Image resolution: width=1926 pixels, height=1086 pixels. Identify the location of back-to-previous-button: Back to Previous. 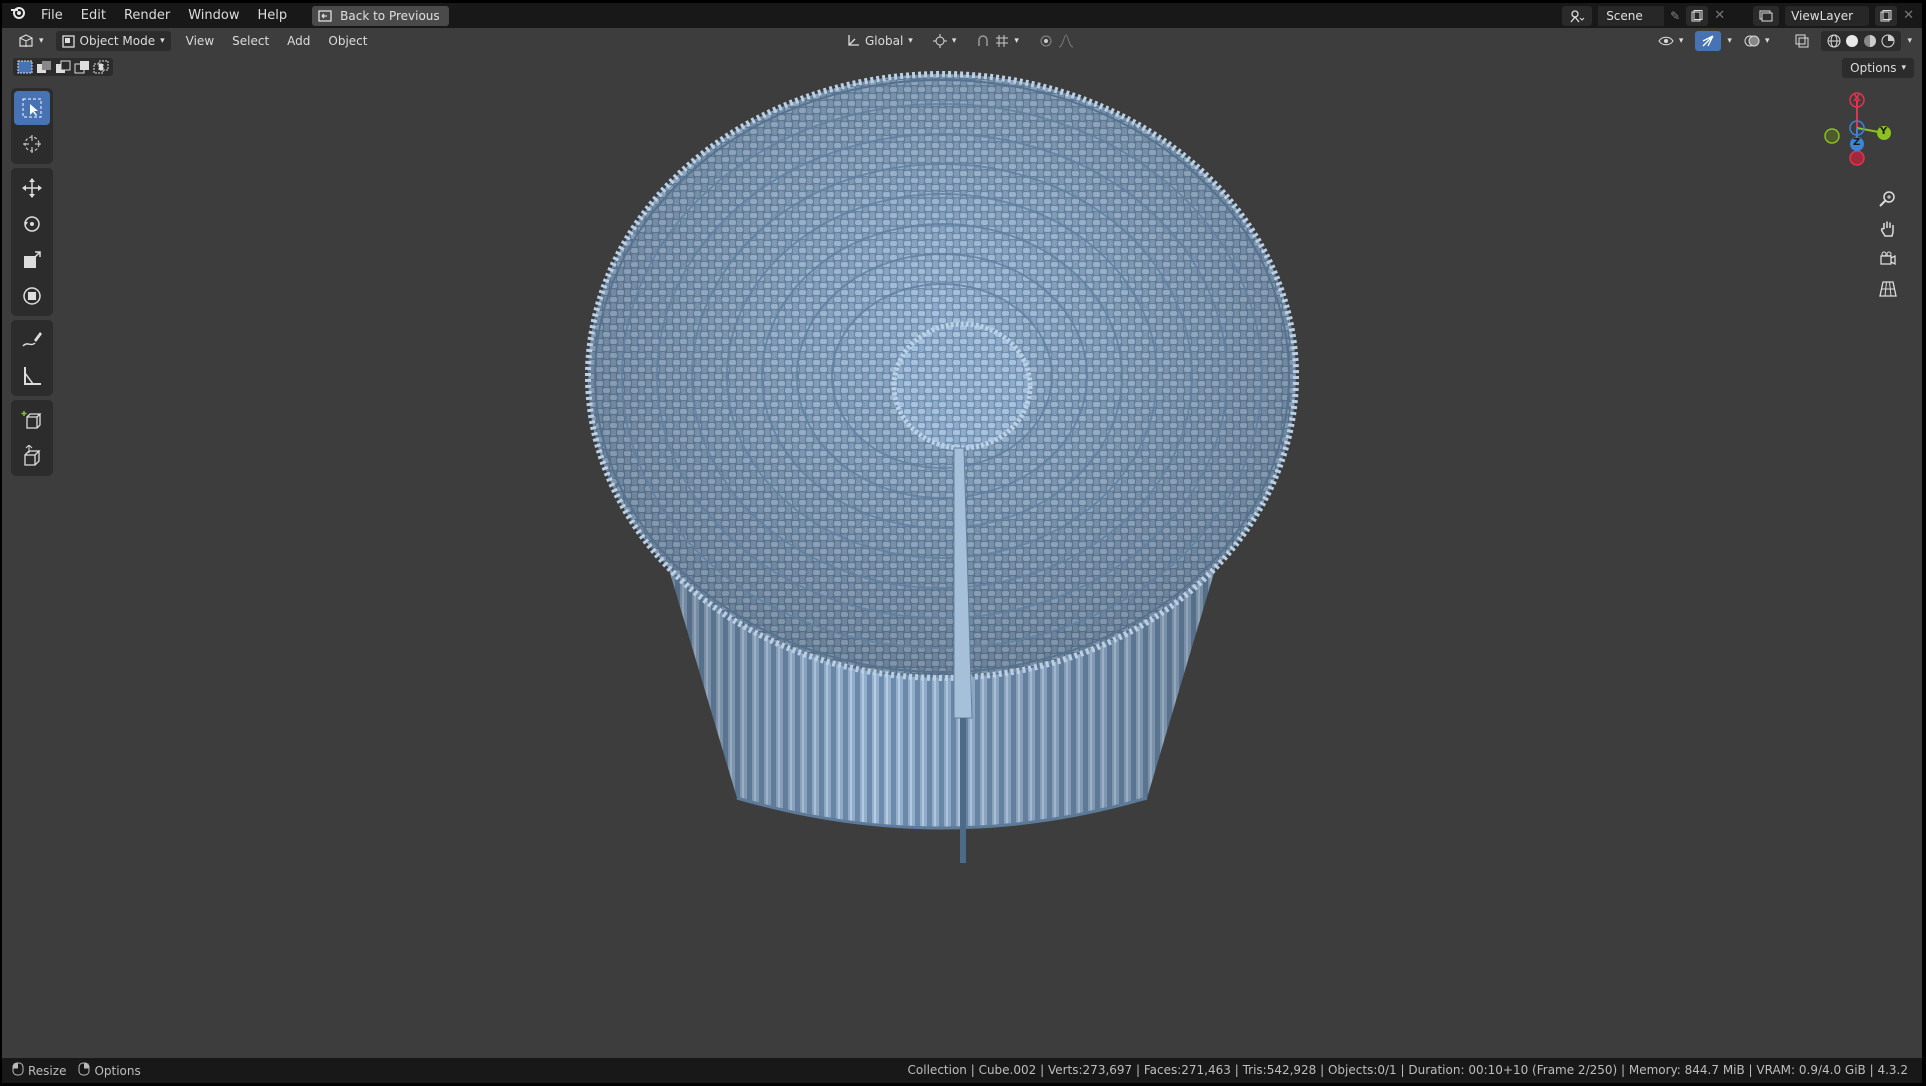
(380, 15).